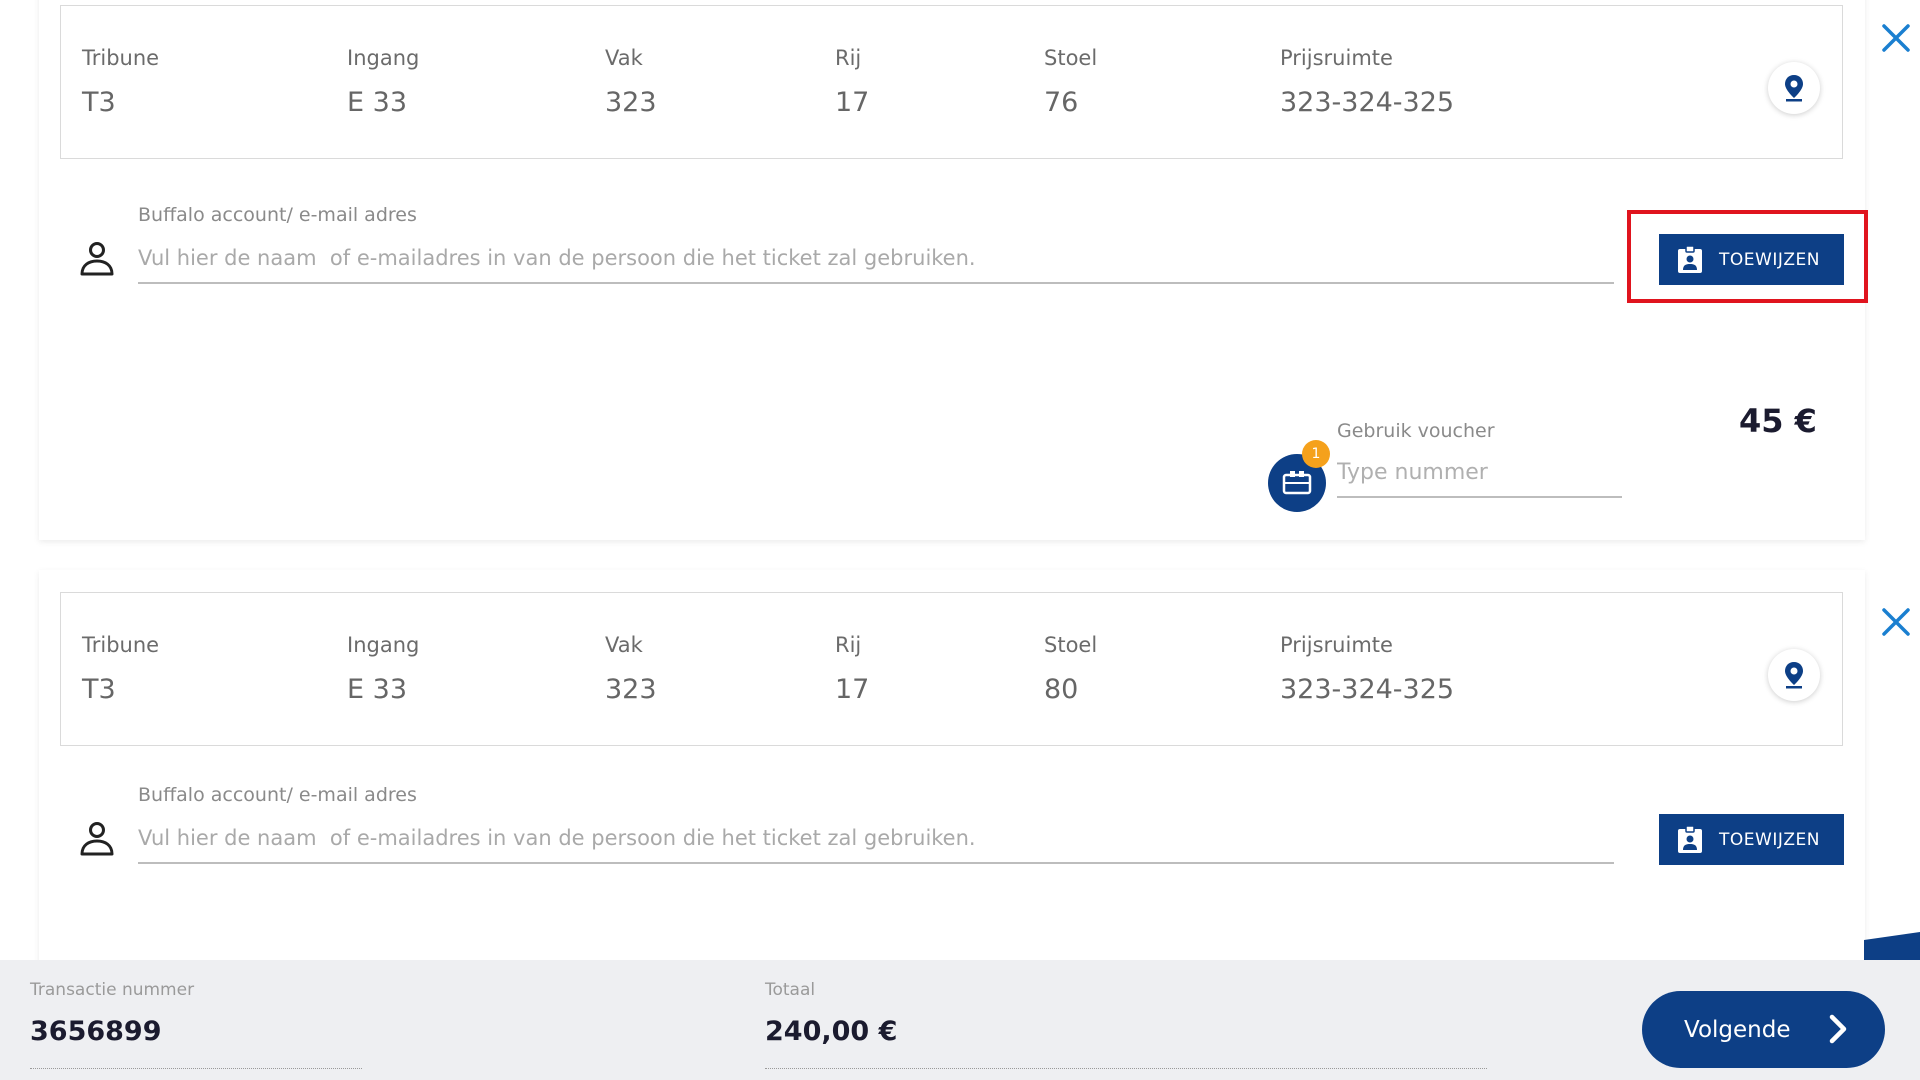 The image size is (1920, 1080). What do you see at coordinates (1479, 473) in the screenshot?
I see `voucher-number-input` at bounding box center [1479, 473].